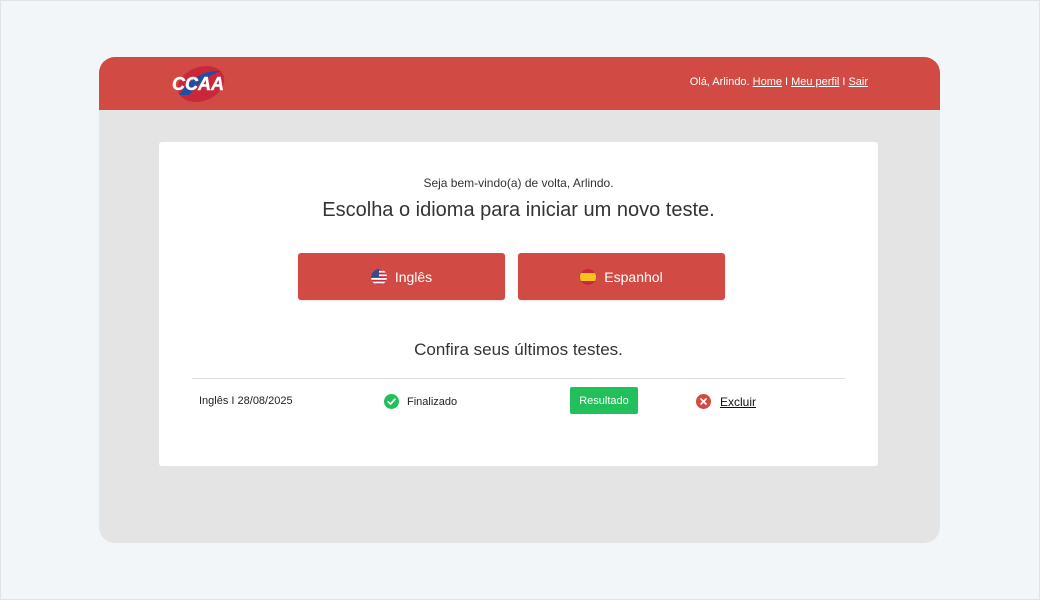  I want to click on logout-link: Sair, so click(858, 82).